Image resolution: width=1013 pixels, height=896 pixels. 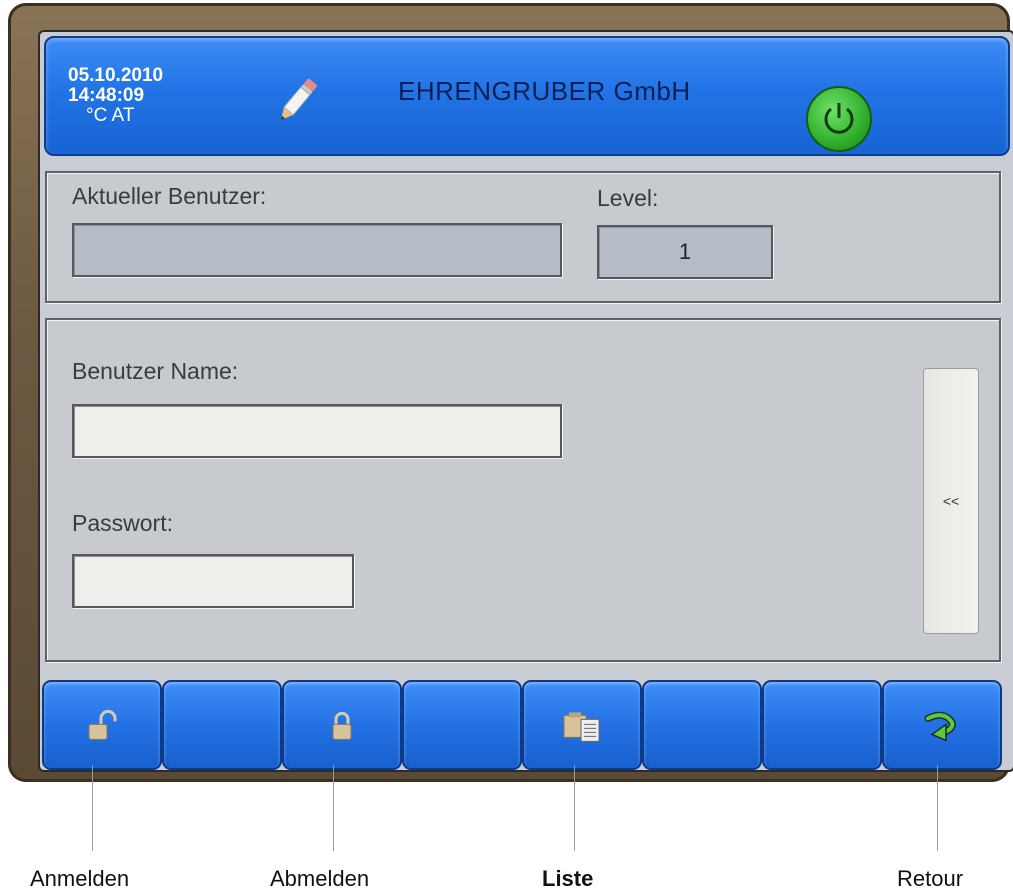 I want to click on password-label: Passwort:, so click(x=122, y=523).